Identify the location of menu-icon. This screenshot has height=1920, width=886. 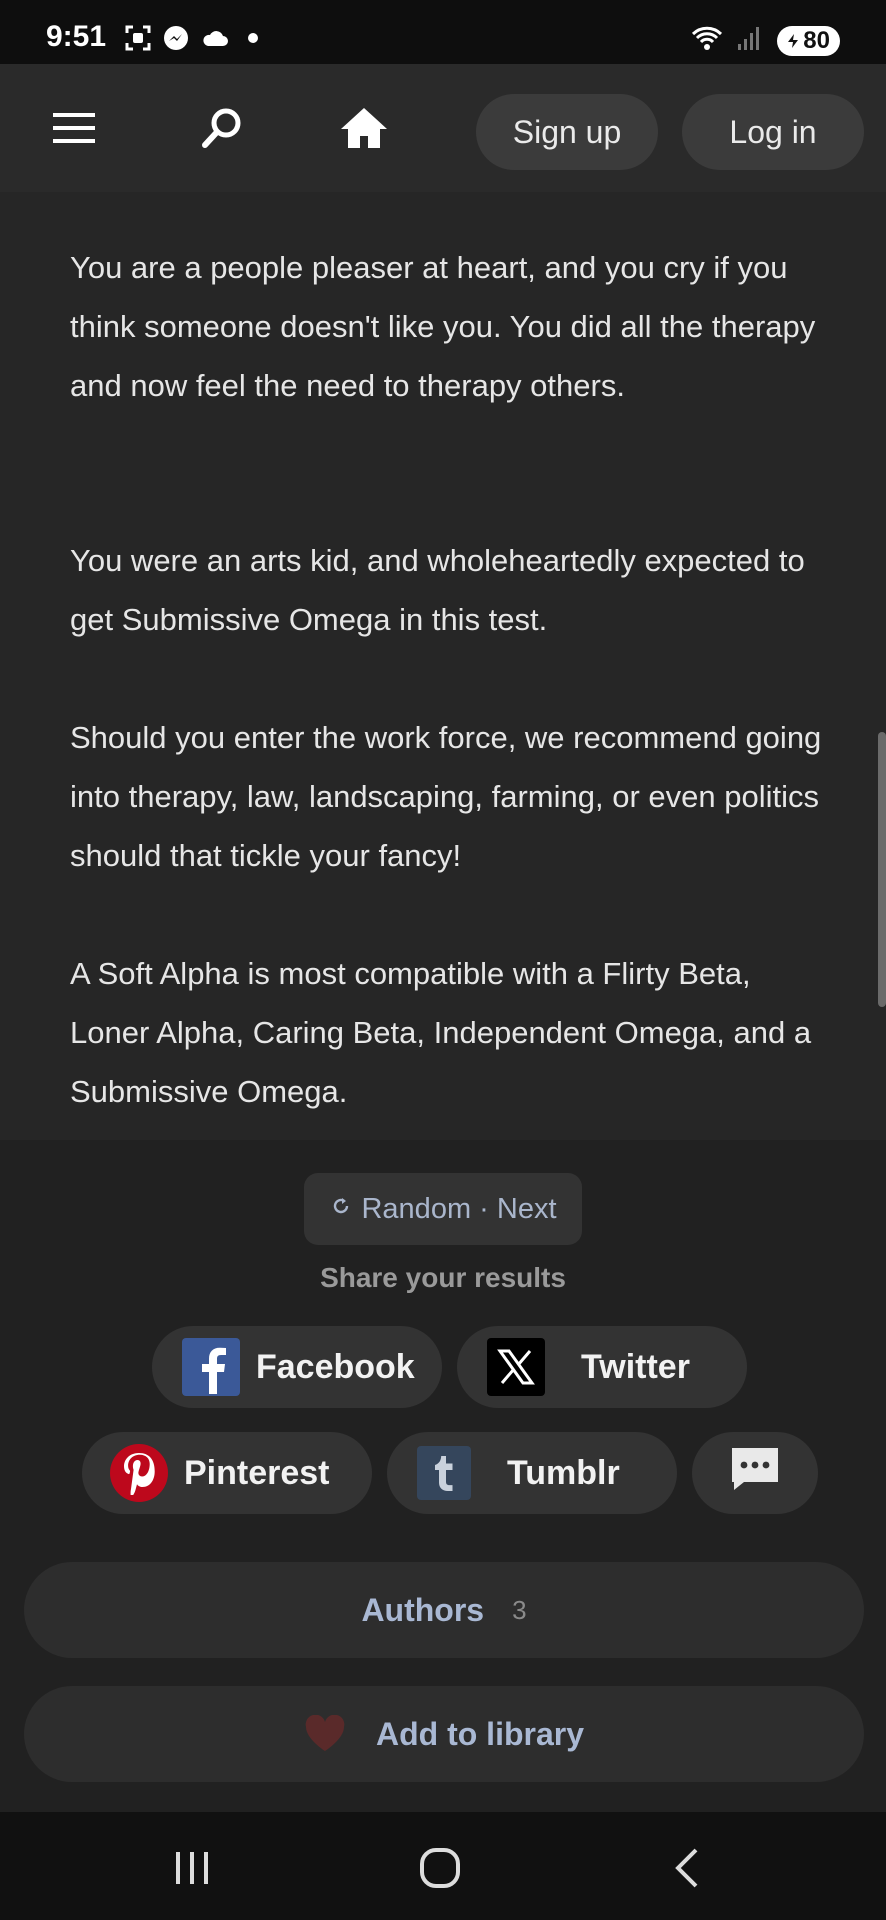
(74, 128).